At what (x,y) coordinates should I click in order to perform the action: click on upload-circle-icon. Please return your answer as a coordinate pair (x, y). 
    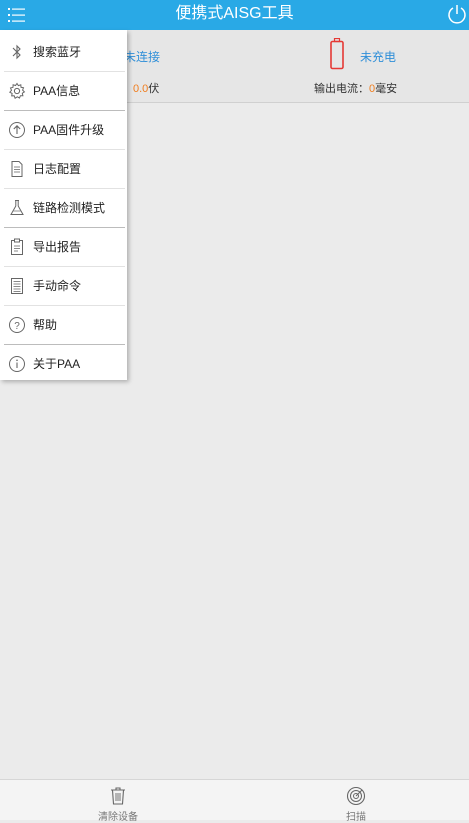
    Looking at the image, I should click on (17, 130).